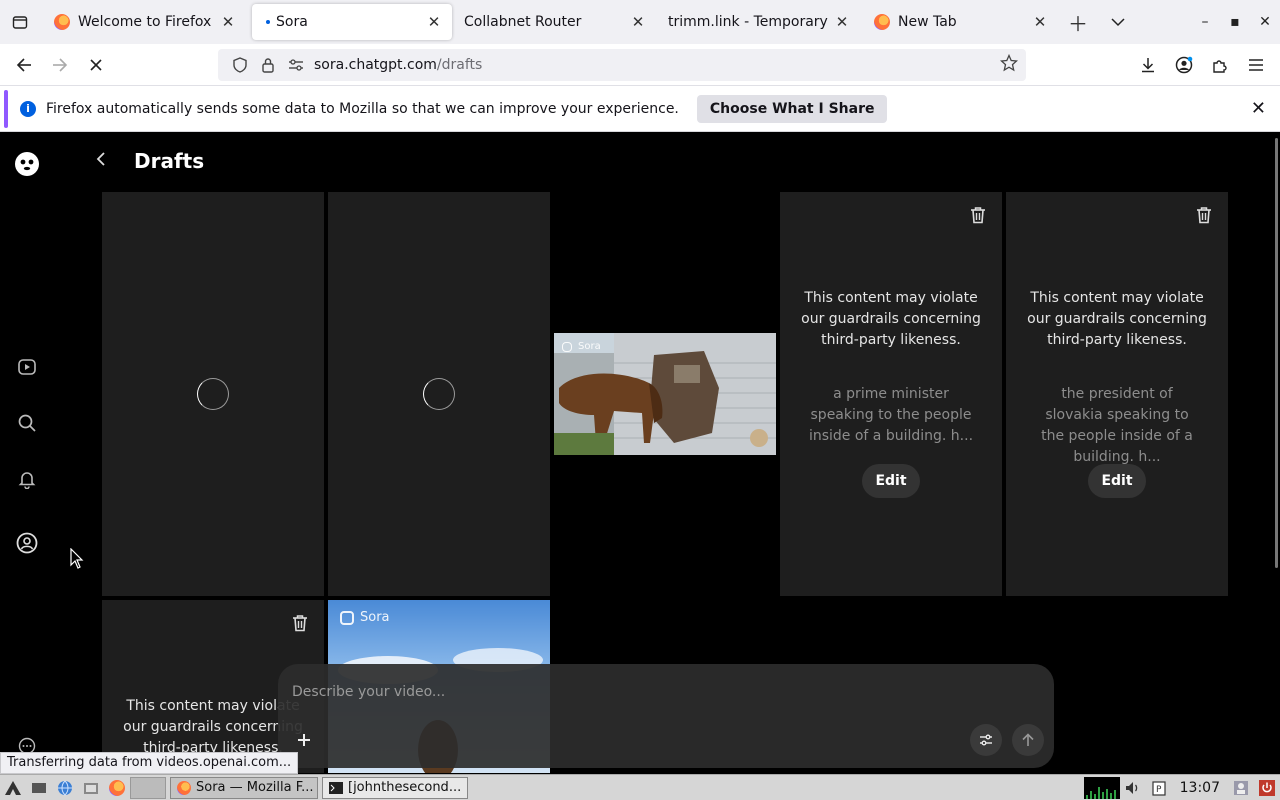 This screenshot has height=800, width=1280. Describe the element at coordinates (42, 453) in the screenshot. I see `sidebar` at that location.